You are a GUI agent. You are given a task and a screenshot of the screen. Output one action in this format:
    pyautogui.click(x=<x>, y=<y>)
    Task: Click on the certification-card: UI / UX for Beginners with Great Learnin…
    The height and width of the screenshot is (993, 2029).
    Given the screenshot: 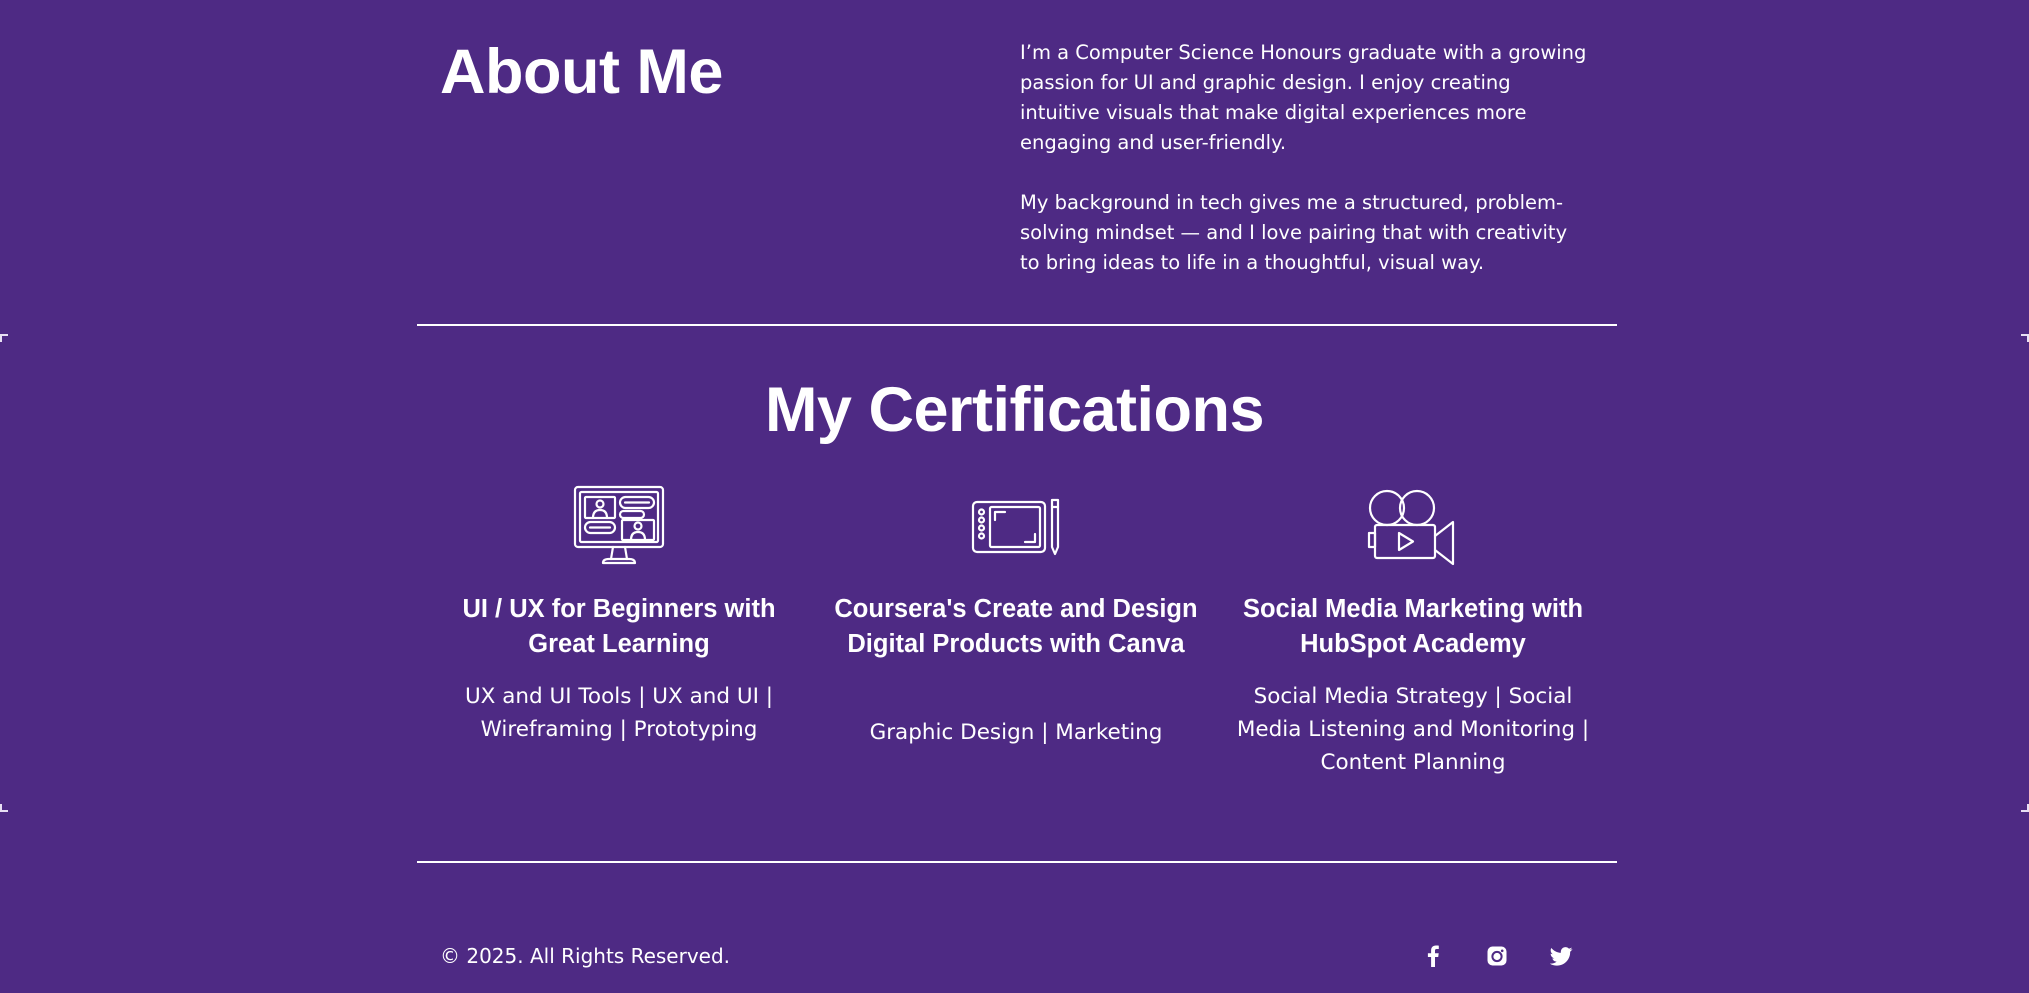 What is the action you would take?
    pyautogui.click(x=619, y=613)
    